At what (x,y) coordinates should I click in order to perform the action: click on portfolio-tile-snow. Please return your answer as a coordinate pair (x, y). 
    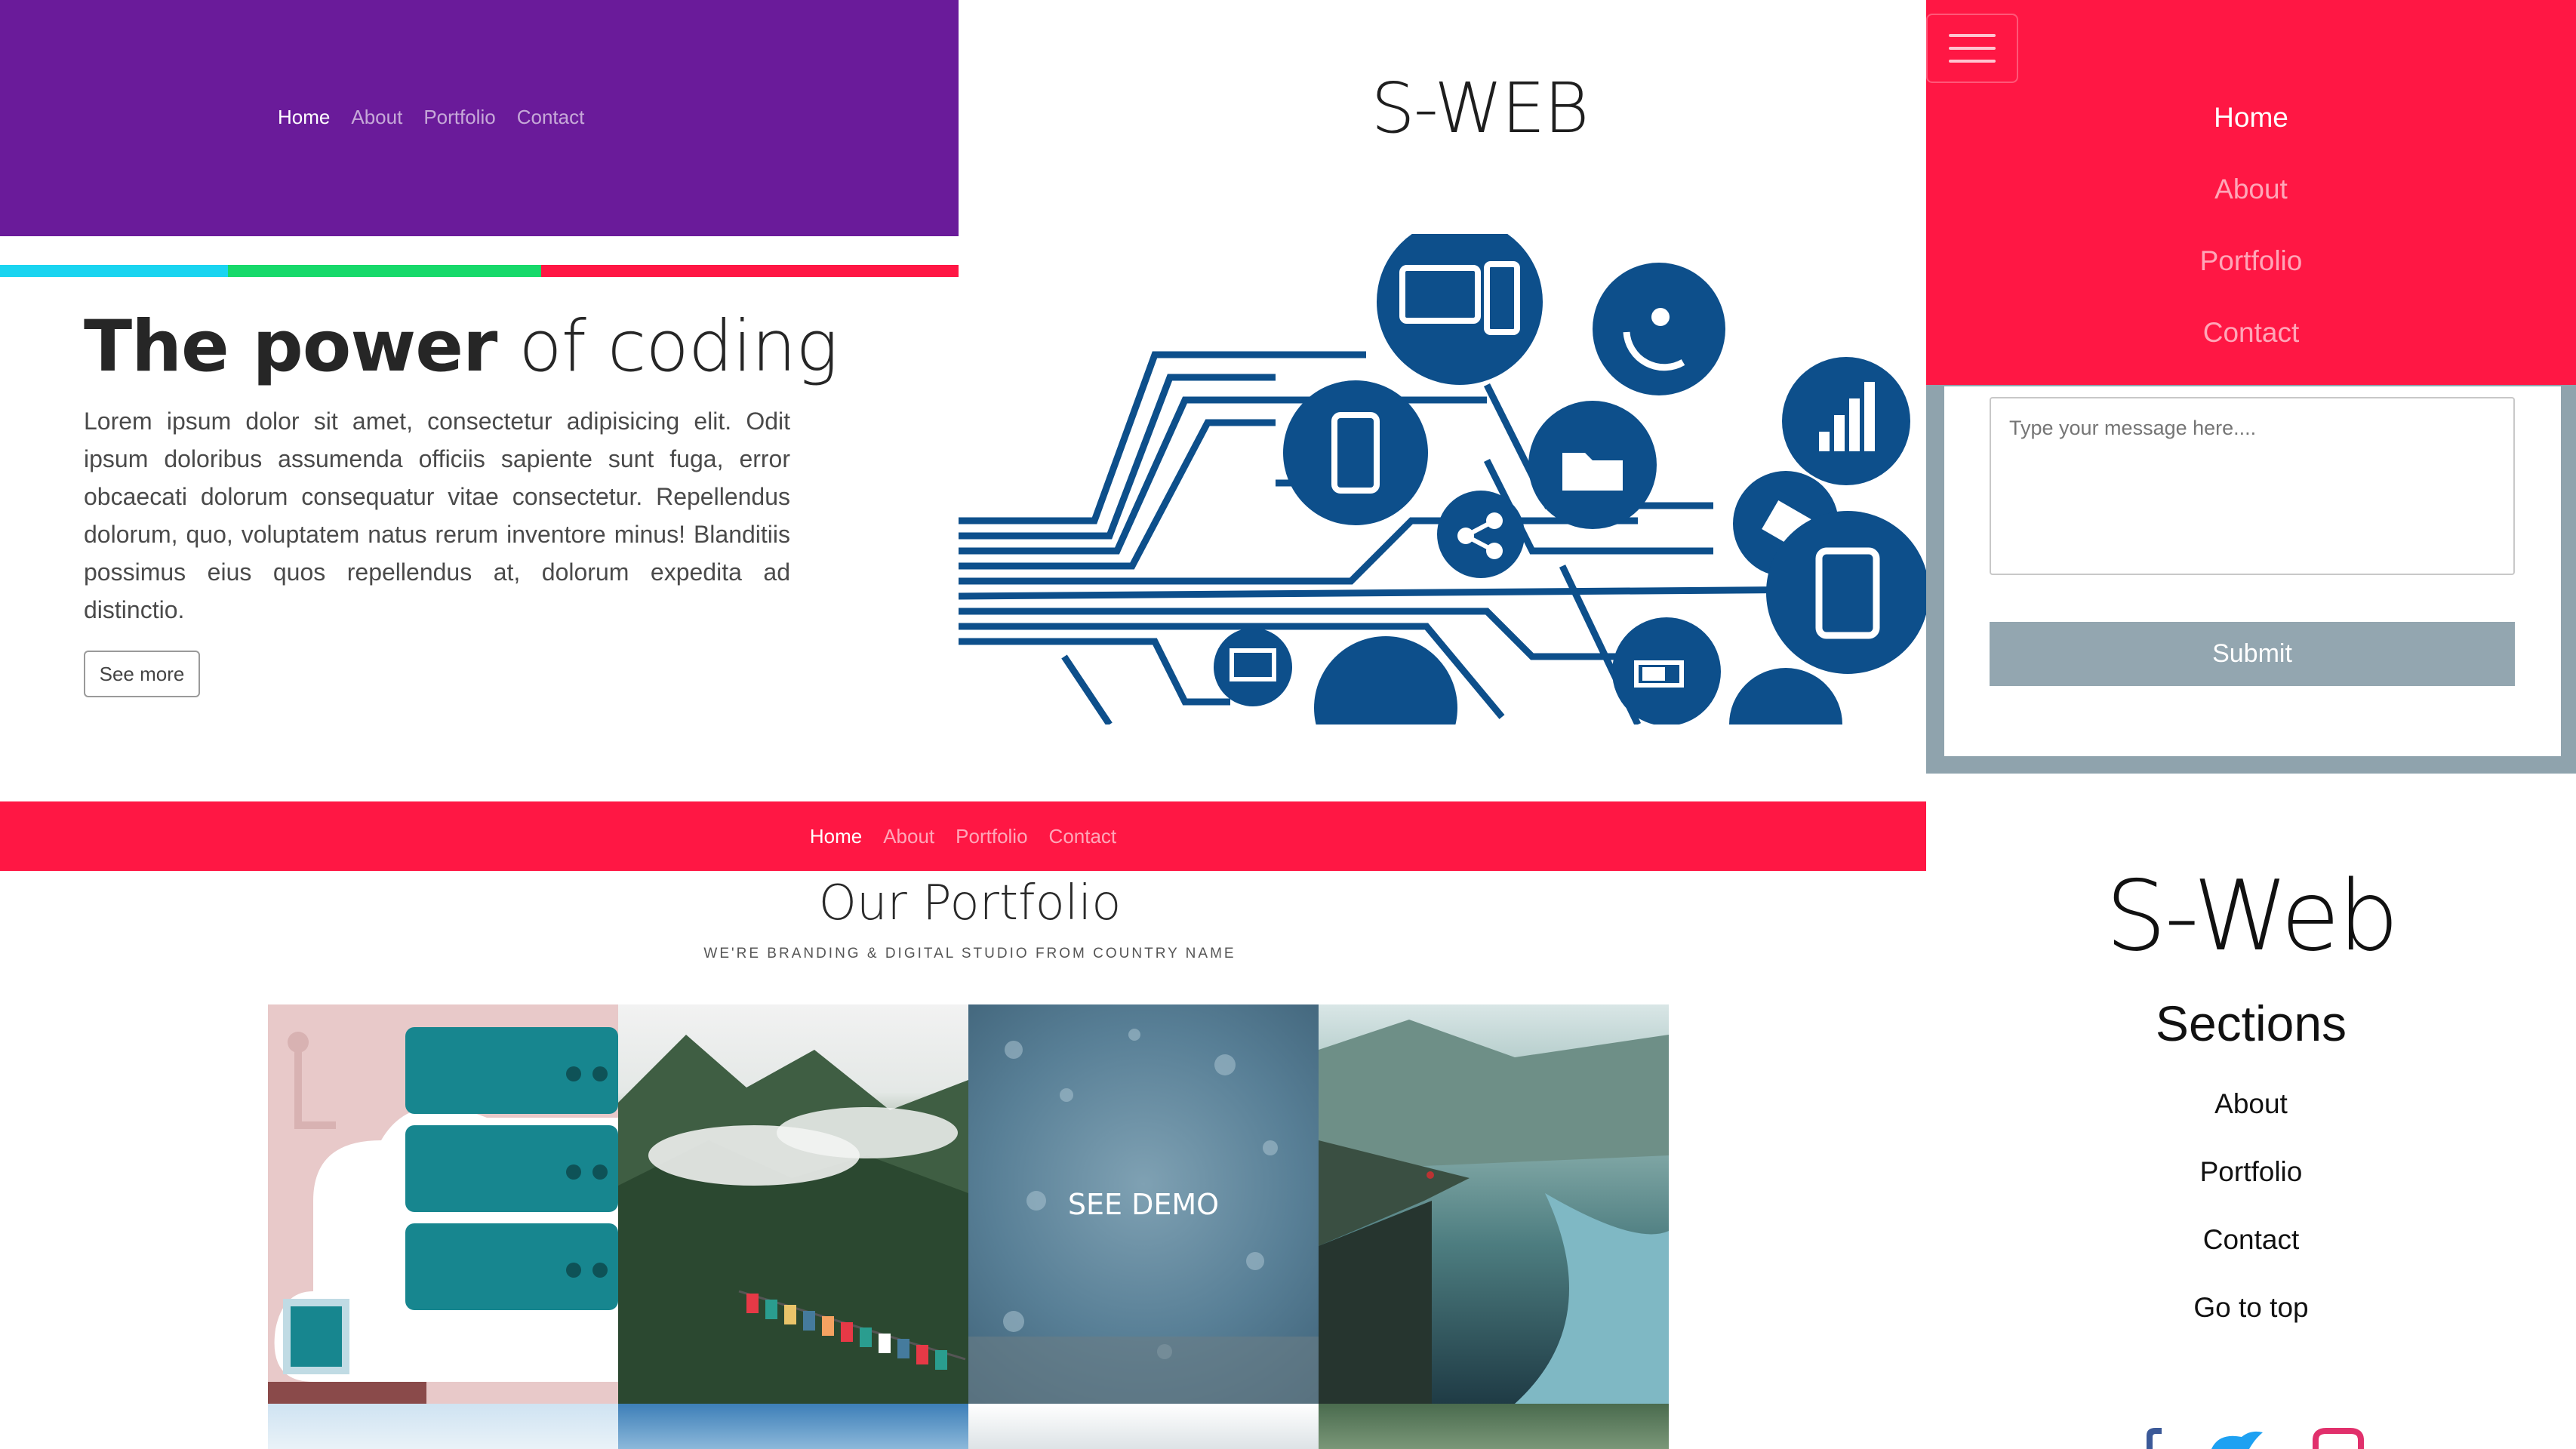
    Looking at the image, I should click on (1143, 1426).